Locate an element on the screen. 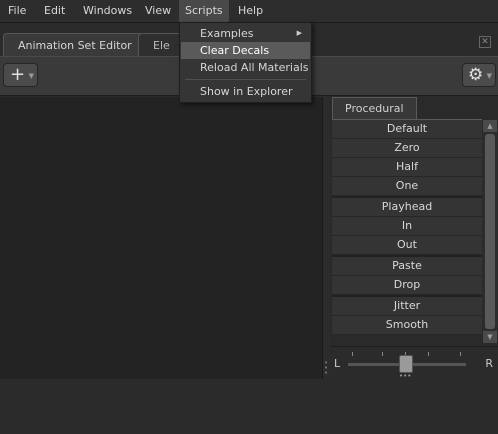 This screenshot has height=434, width=498. scroll-up-icon: ▲ is located at coordinates (490, 126).